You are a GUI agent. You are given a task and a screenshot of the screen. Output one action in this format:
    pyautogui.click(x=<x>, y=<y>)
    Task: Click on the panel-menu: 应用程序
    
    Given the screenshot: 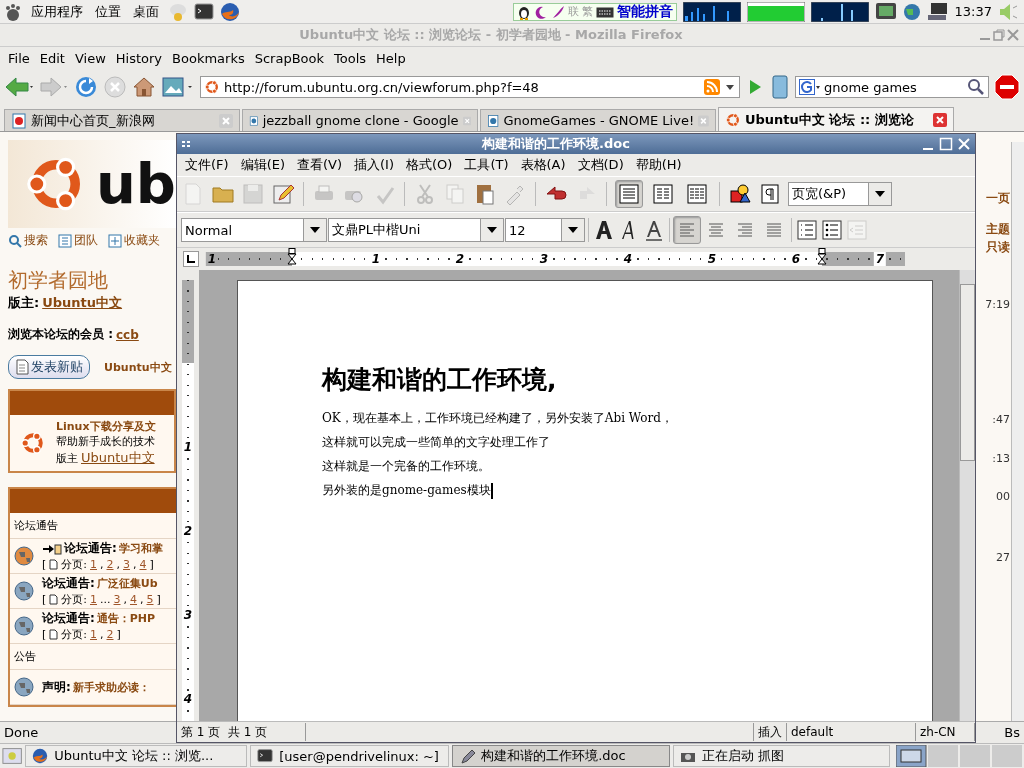 What is the action you would take?
    pyautogui.click(x=57, y=11)
    